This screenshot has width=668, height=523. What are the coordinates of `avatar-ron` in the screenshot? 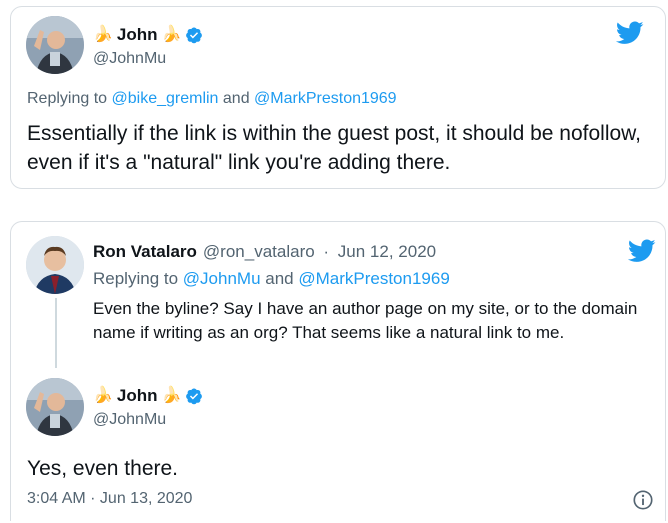 It's located at (55, 265).